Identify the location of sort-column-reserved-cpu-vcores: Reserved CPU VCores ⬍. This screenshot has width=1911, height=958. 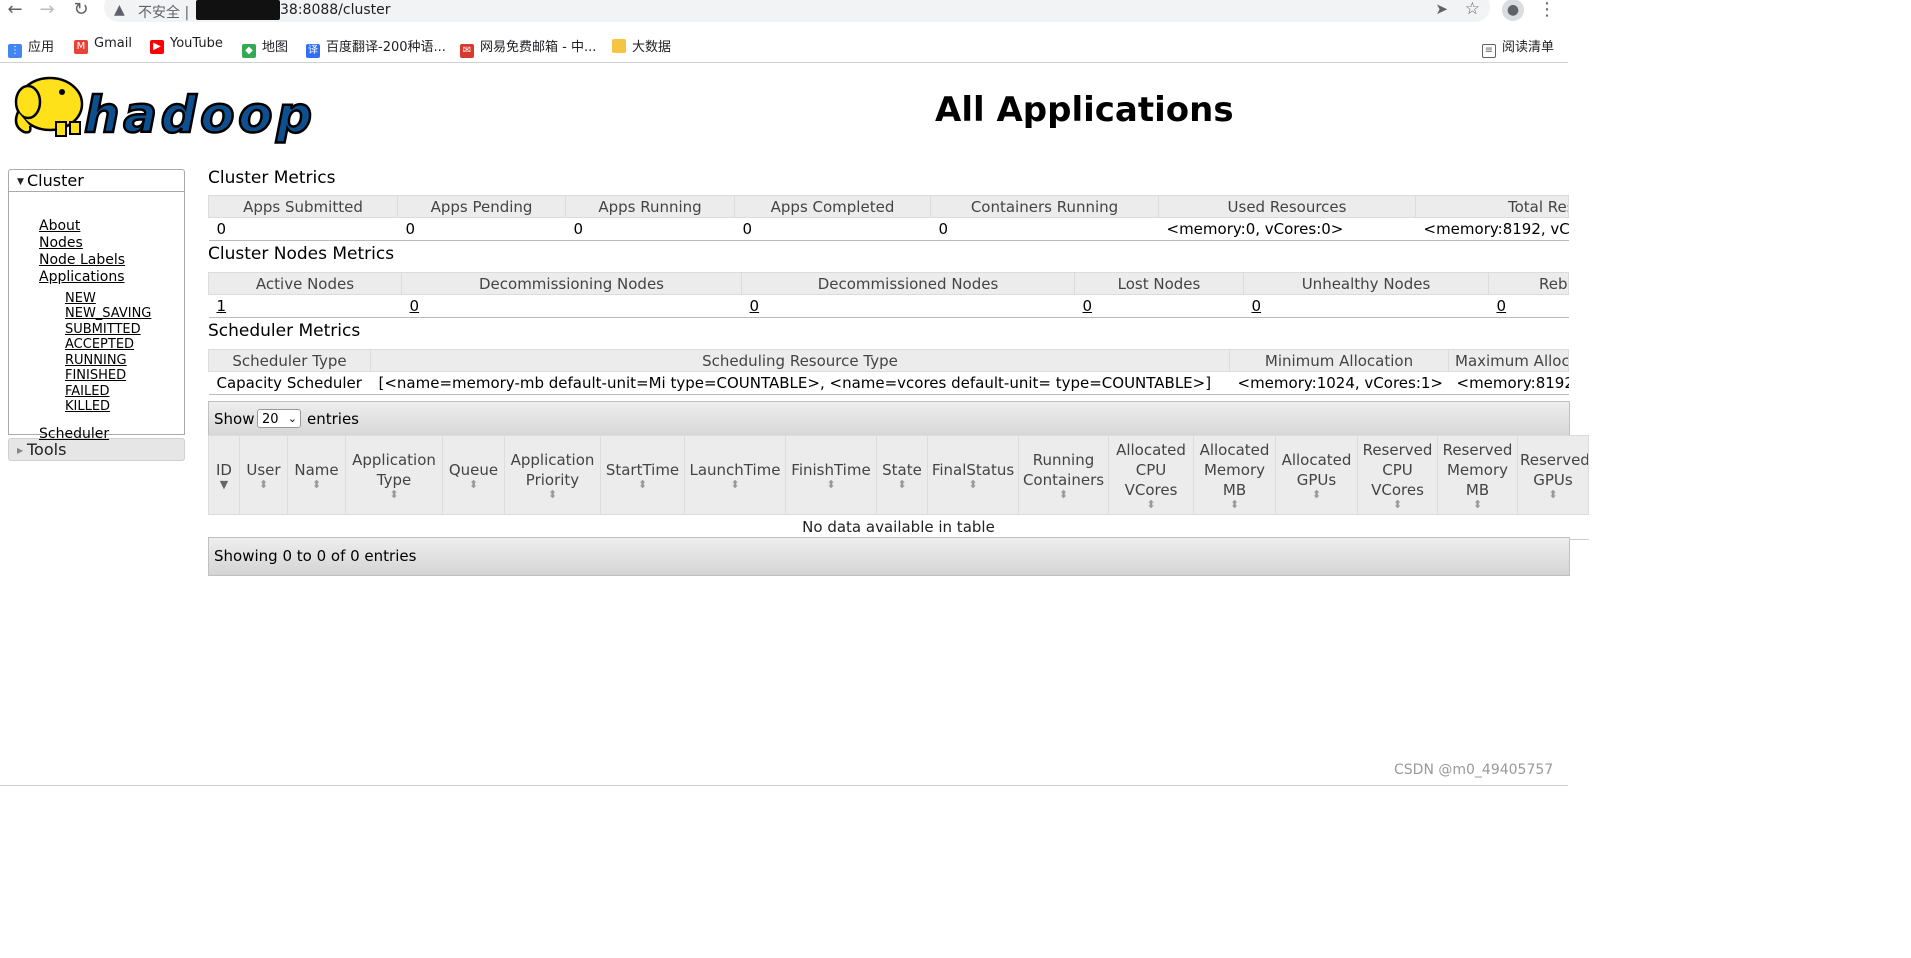
(1397, 475).